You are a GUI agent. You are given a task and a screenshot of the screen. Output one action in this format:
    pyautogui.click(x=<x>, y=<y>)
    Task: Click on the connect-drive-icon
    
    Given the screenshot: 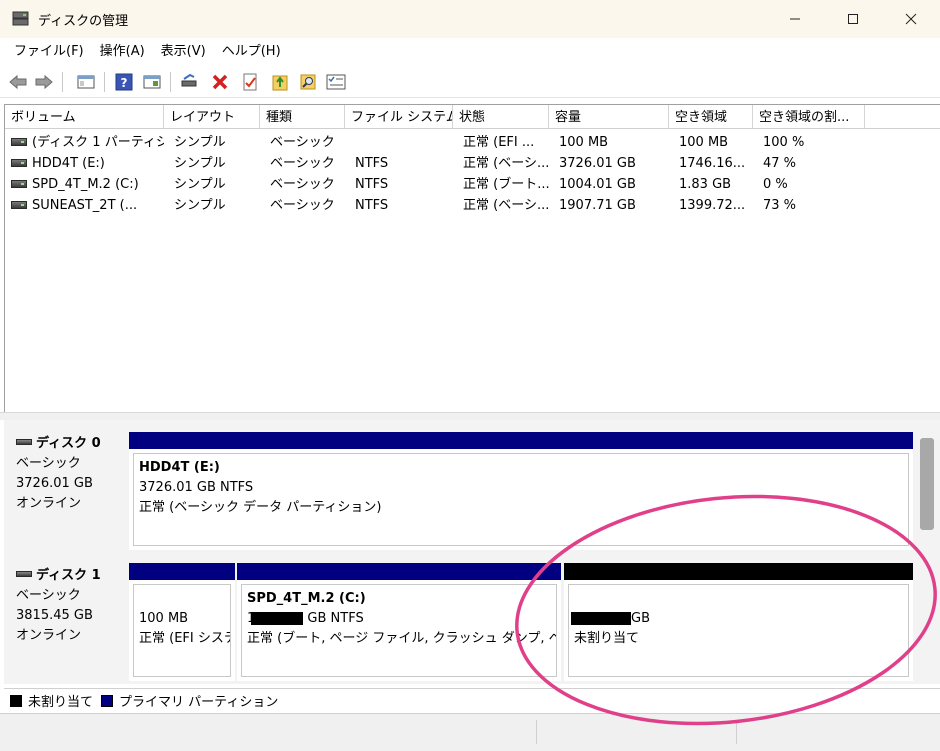 What is the action you would take?
    pyautogui.click(x=189, y=80)
    